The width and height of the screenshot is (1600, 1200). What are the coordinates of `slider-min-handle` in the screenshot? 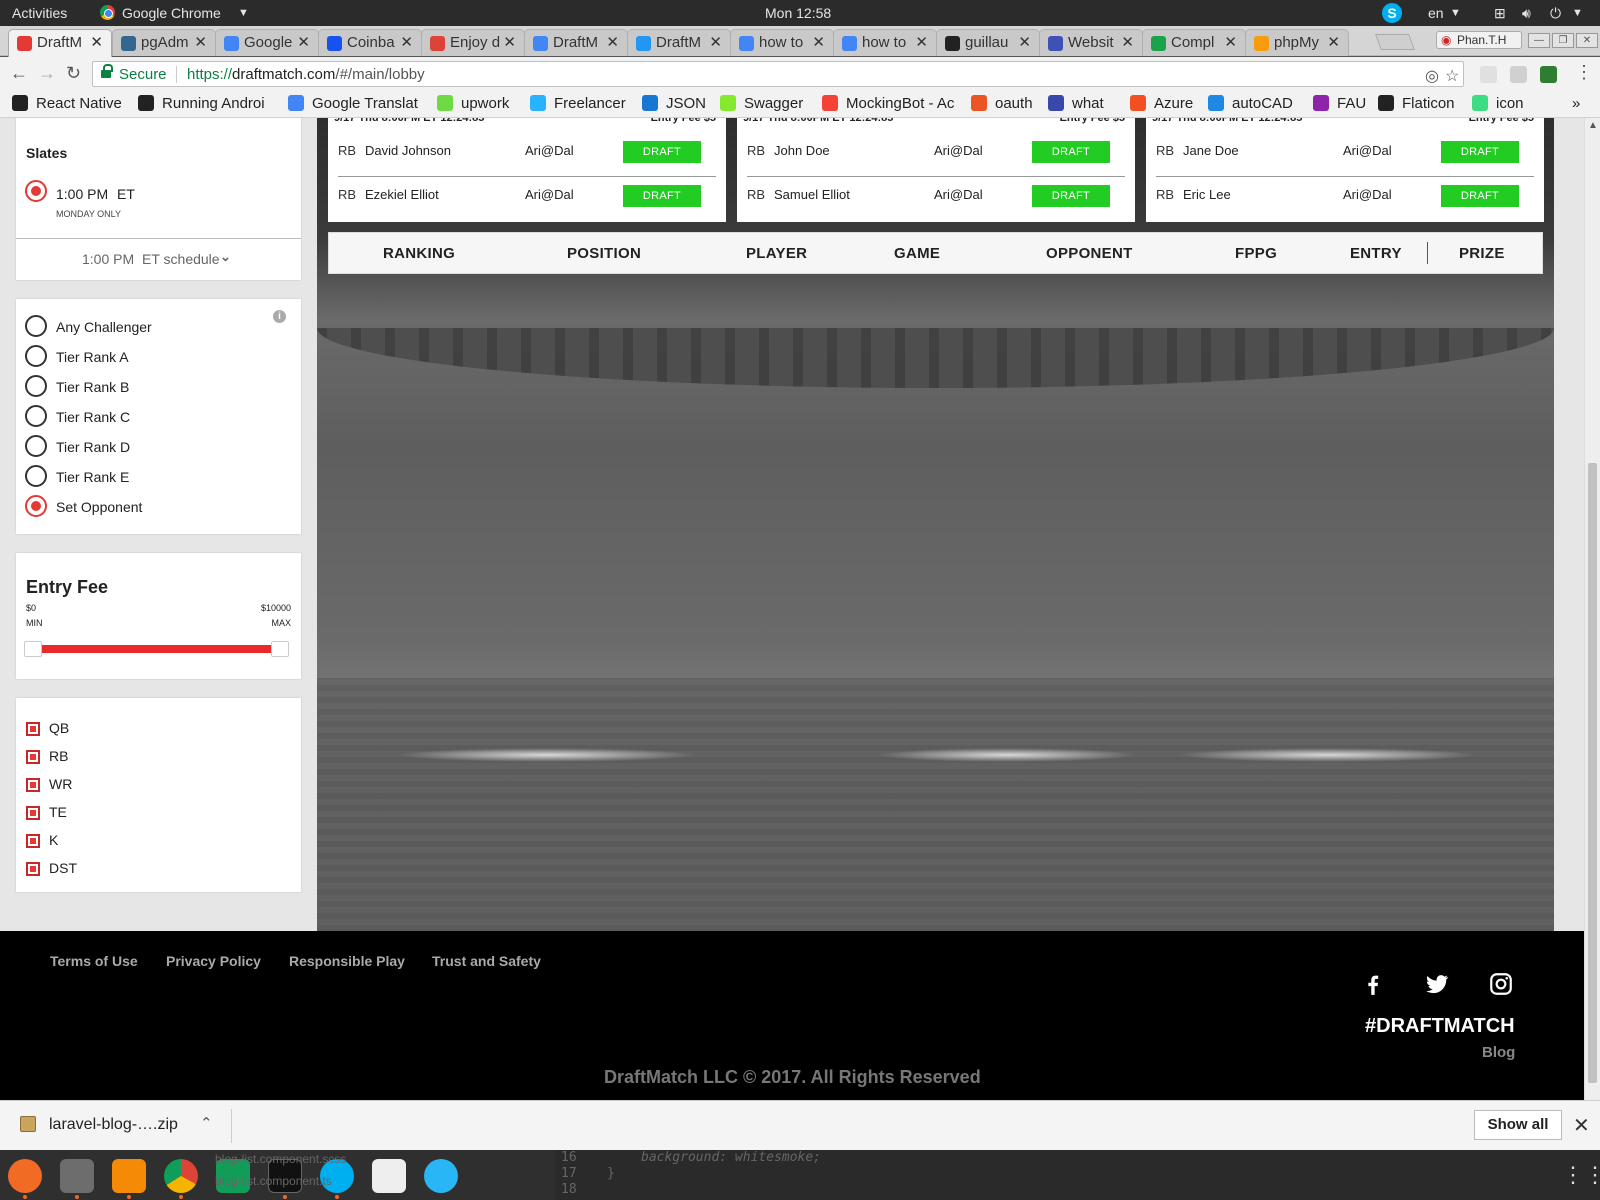 It's located at (33, 649).